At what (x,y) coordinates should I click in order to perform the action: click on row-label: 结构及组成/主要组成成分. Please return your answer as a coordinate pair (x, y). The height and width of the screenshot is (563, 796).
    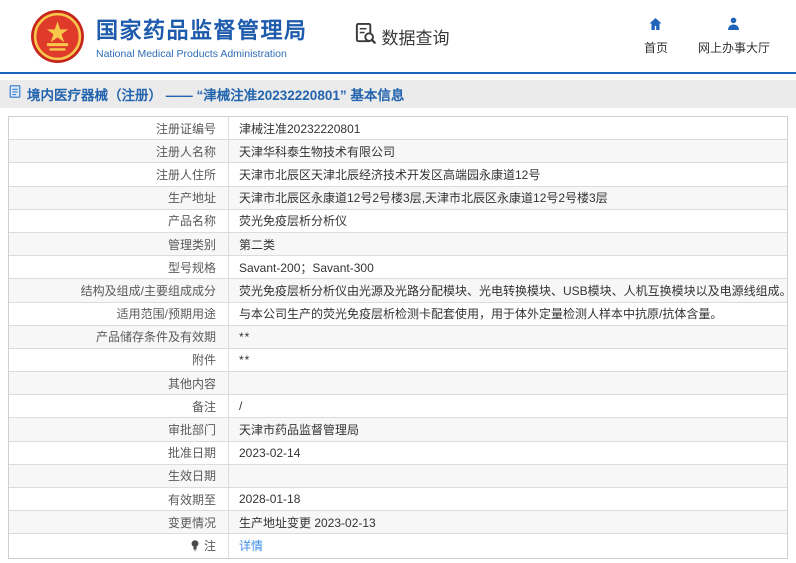
    Looking at the image, I should click on (119, 290).